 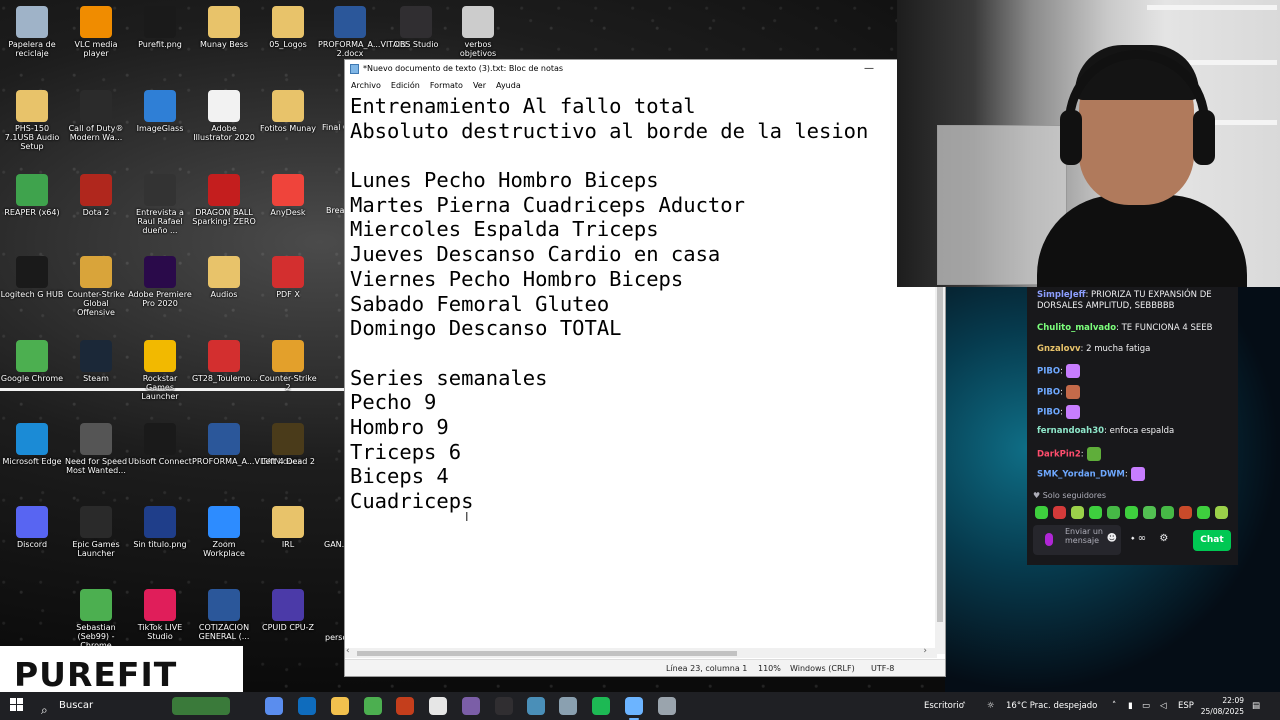 I want to click on menu-ver: Ver, so click(x=480, y=86).